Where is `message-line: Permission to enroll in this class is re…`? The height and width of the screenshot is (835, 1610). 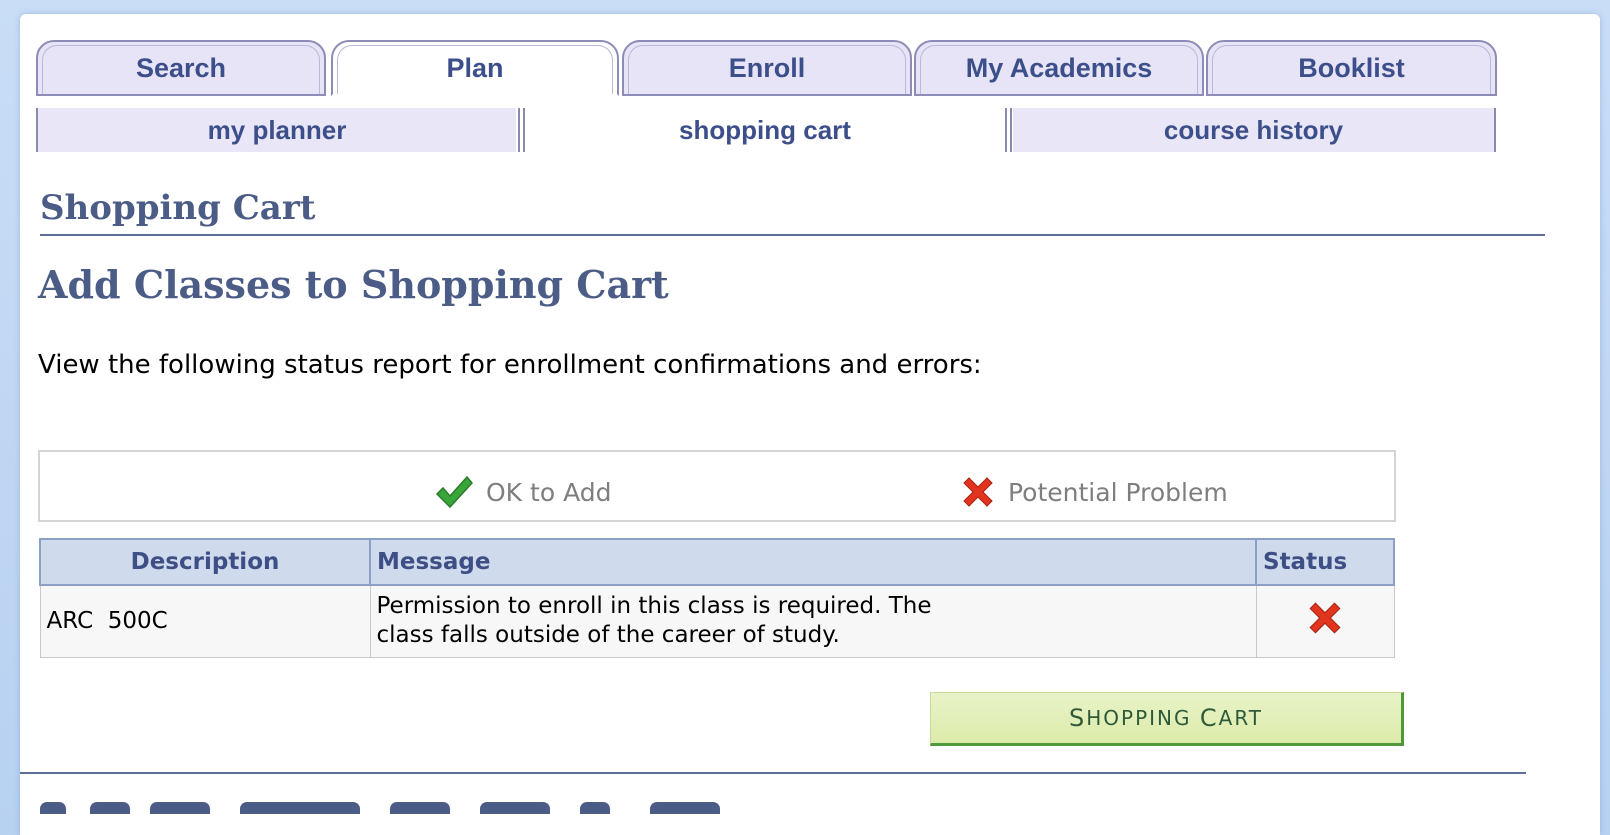 message-line: Permission to enroll in this class is re… is located at coordinates (654, 606).